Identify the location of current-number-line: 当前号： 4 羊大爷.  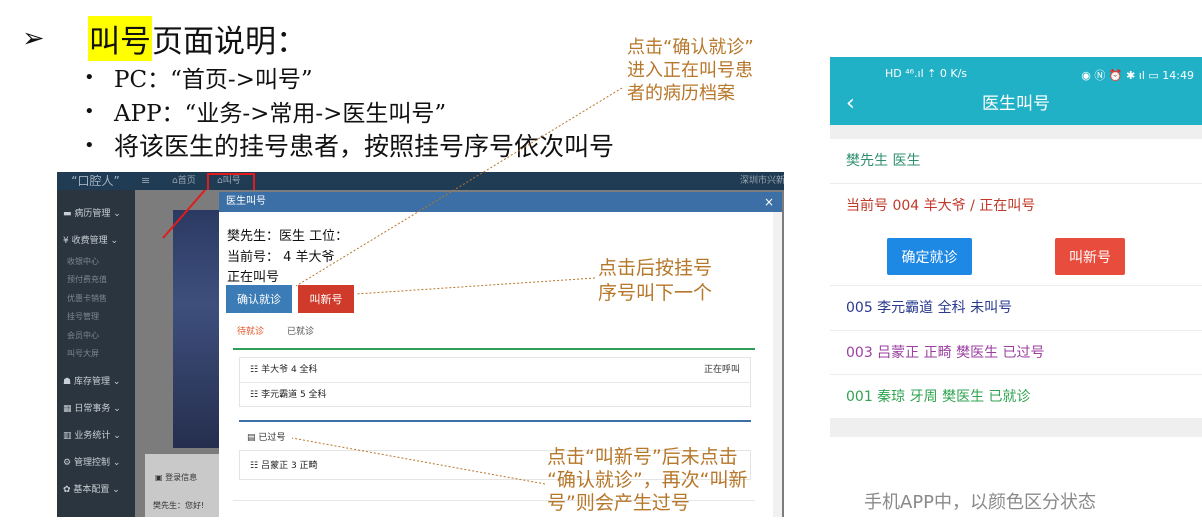
(281, 257).